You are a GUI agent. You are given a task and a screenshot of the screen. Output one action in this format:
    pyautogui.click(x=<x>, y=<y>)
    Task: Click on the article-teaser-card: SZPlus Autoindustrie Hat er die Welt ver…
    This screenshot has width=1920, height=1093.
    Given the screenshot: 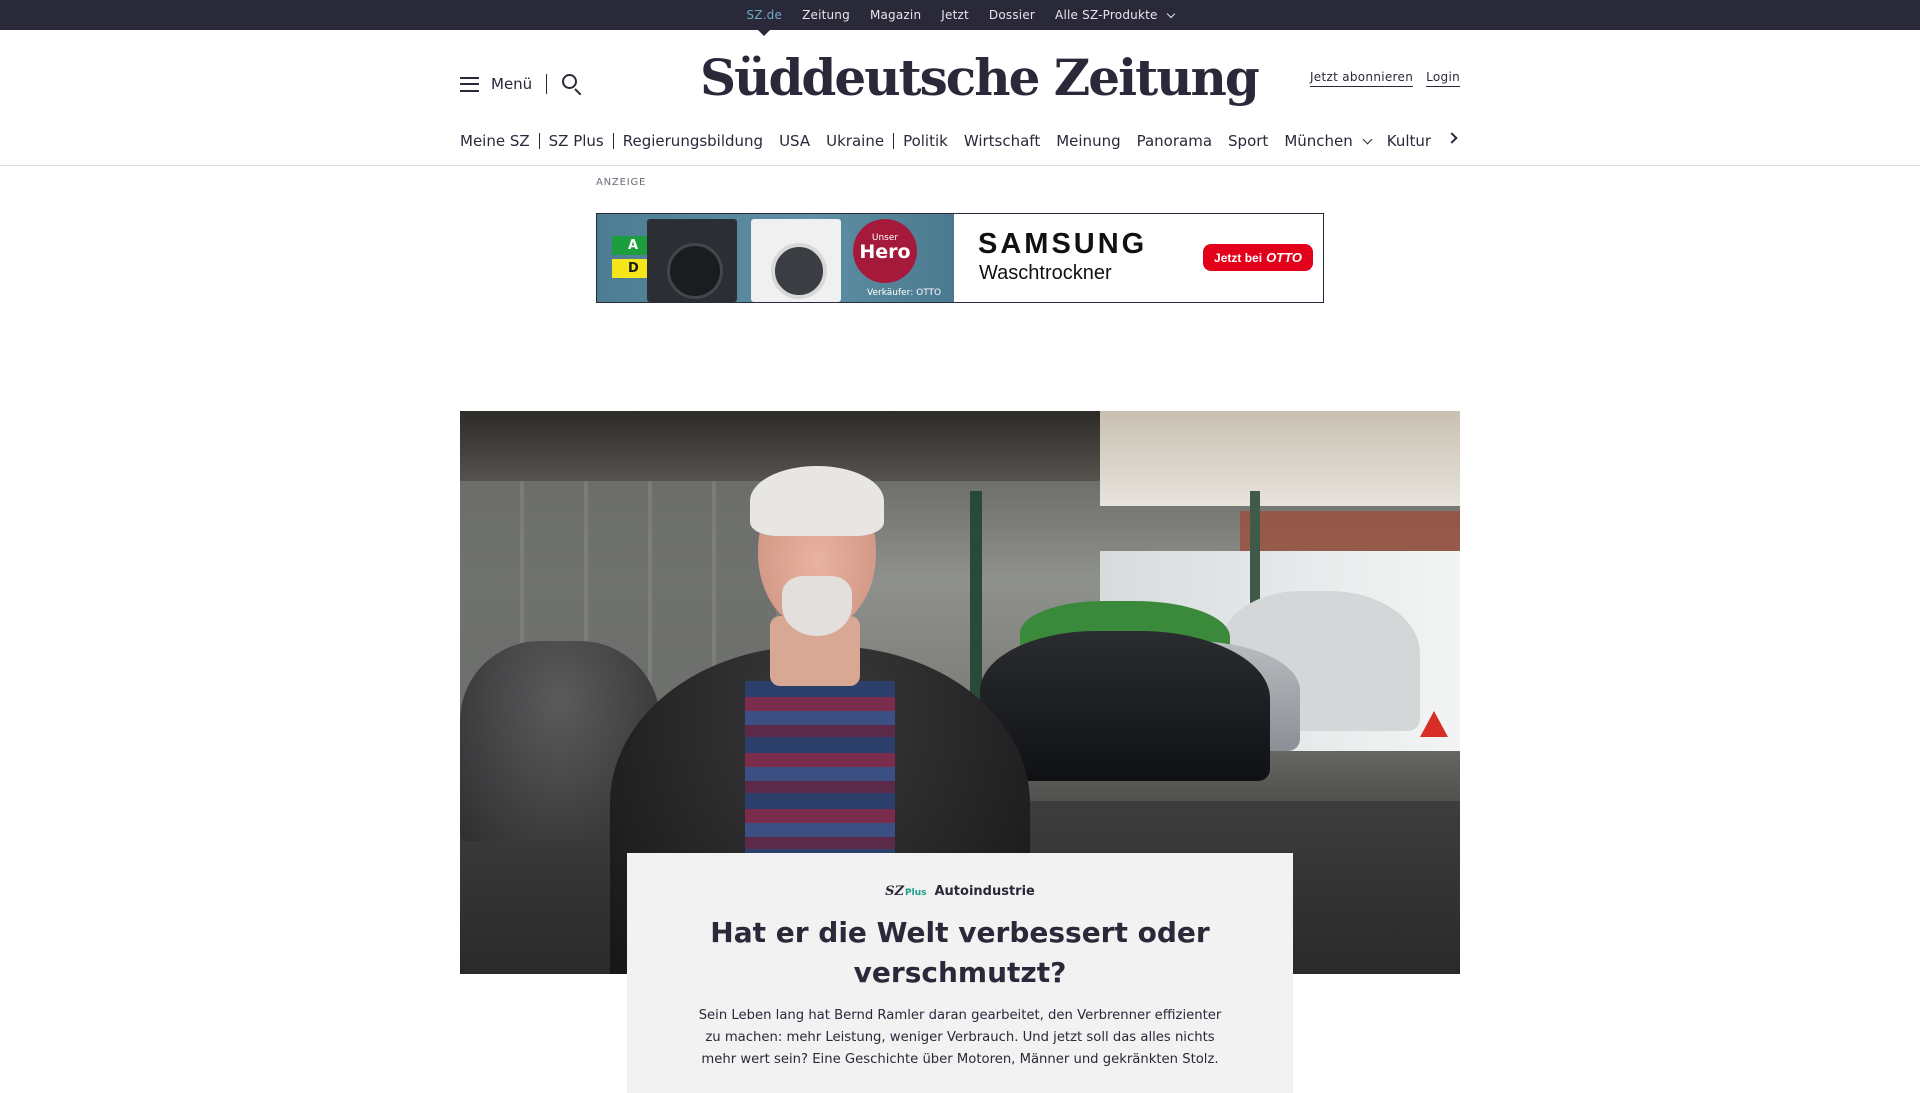 What is the action you would take?
    pyautogui.click(x=960, y=973)
    